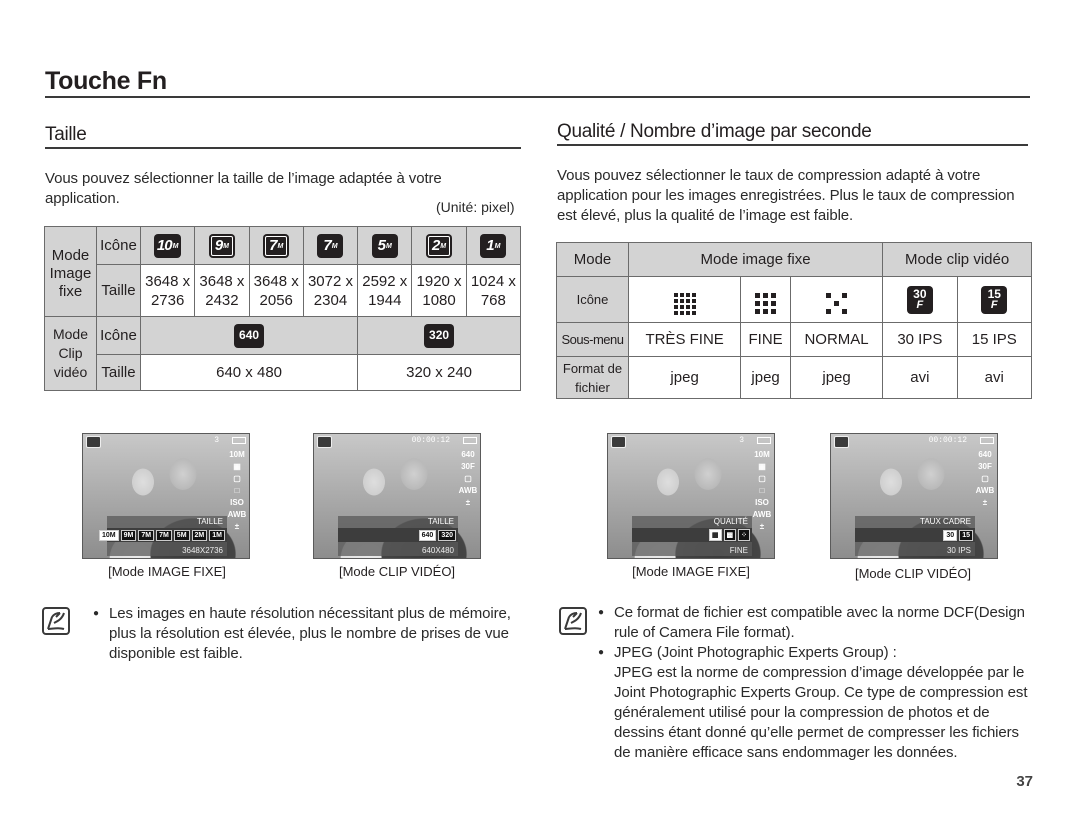 The height and width of the screenshot is (815, 1080). I want to click on still-size-height: 2056, so click(276, 300).